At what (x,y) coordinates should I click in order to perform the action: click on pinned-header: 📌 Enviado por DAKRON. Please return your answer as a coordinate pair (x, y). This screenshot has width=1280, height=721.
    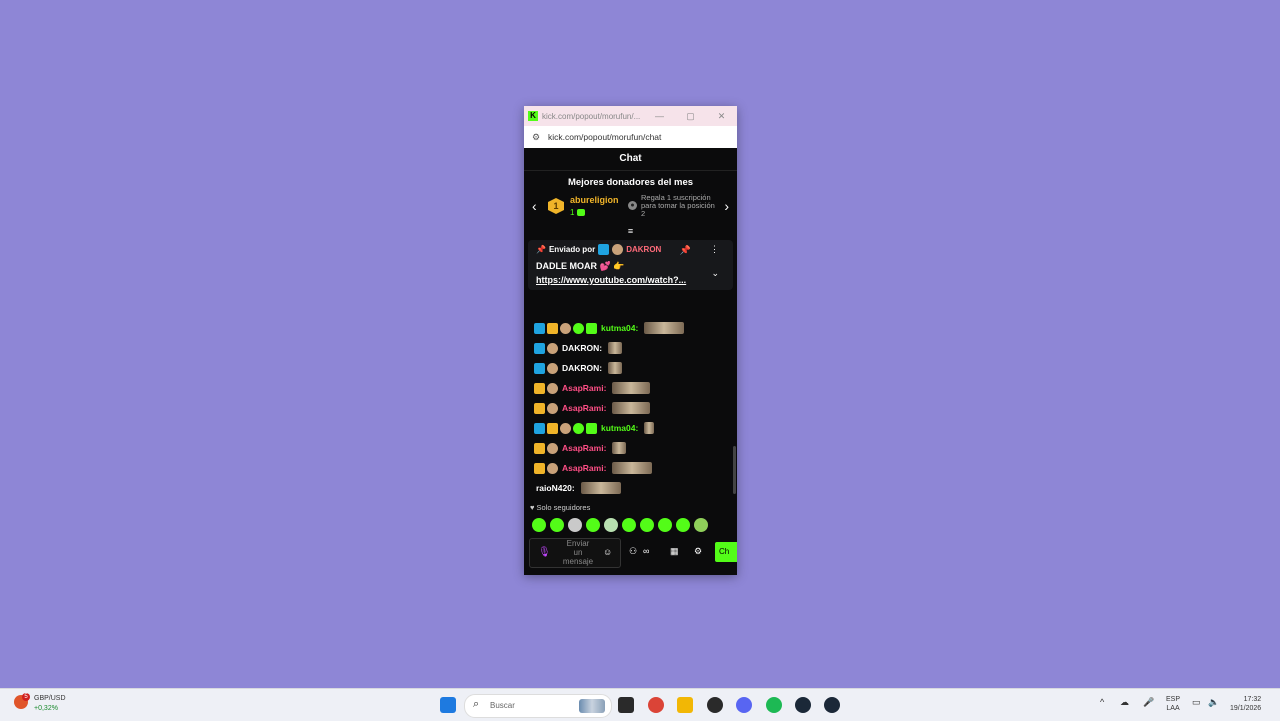
    Looking at the image, I should click on (630, 249).